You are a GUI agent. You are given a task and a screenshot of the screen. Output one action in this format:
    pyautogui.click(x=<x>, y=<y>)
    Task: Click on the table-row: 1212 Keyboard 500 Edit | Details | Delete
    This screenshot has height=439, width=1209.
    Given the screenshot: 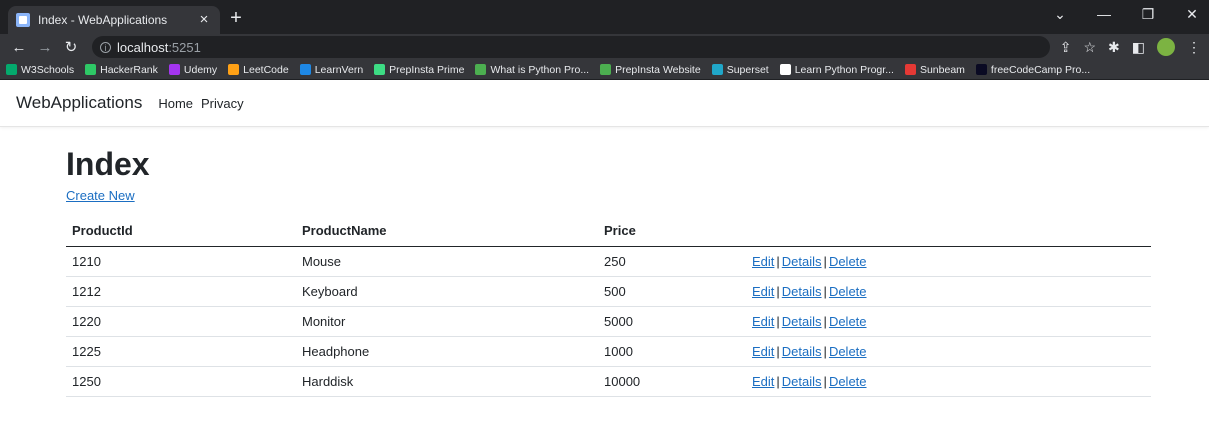 What is the action you would take?
    pyautogui.click(x=608, y=291)
    